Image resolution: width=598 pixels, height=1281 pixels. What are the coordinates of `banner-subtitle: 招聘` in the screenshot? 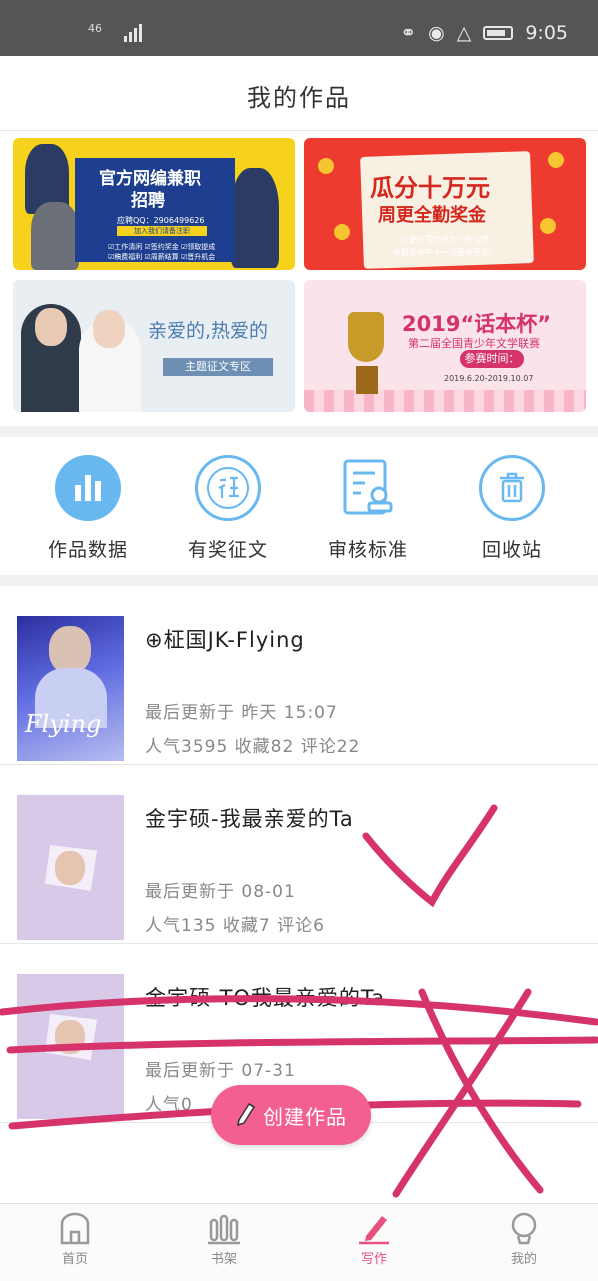 It's located at (148, 201).